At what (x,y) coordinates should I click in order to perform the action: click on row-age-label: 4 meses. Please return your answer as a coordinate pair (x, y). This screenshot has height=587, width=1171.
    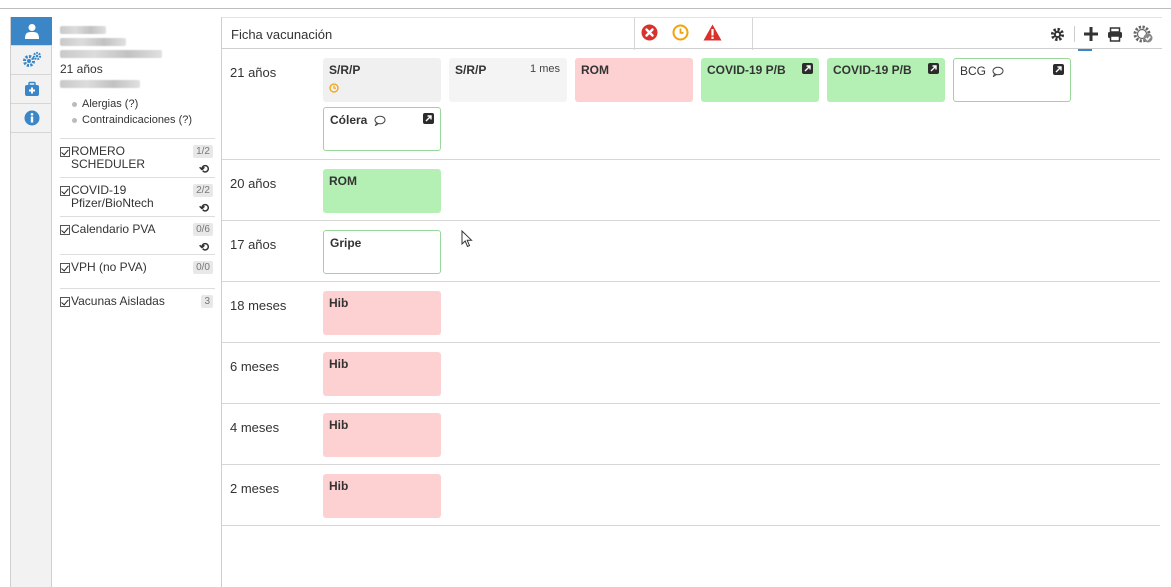
    Looking at the image, I should click on (255, 427).